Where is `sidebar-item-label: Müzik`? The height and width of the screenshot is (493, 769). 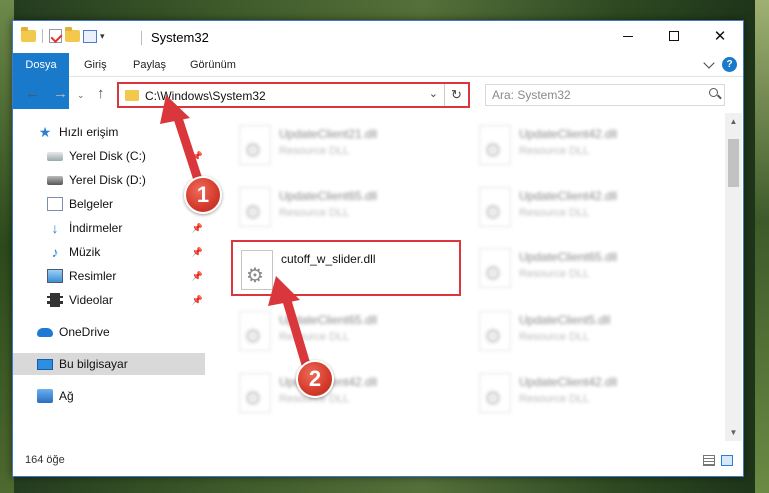 sidebar-item-label: Müzik is located at coordinates (85, 252).